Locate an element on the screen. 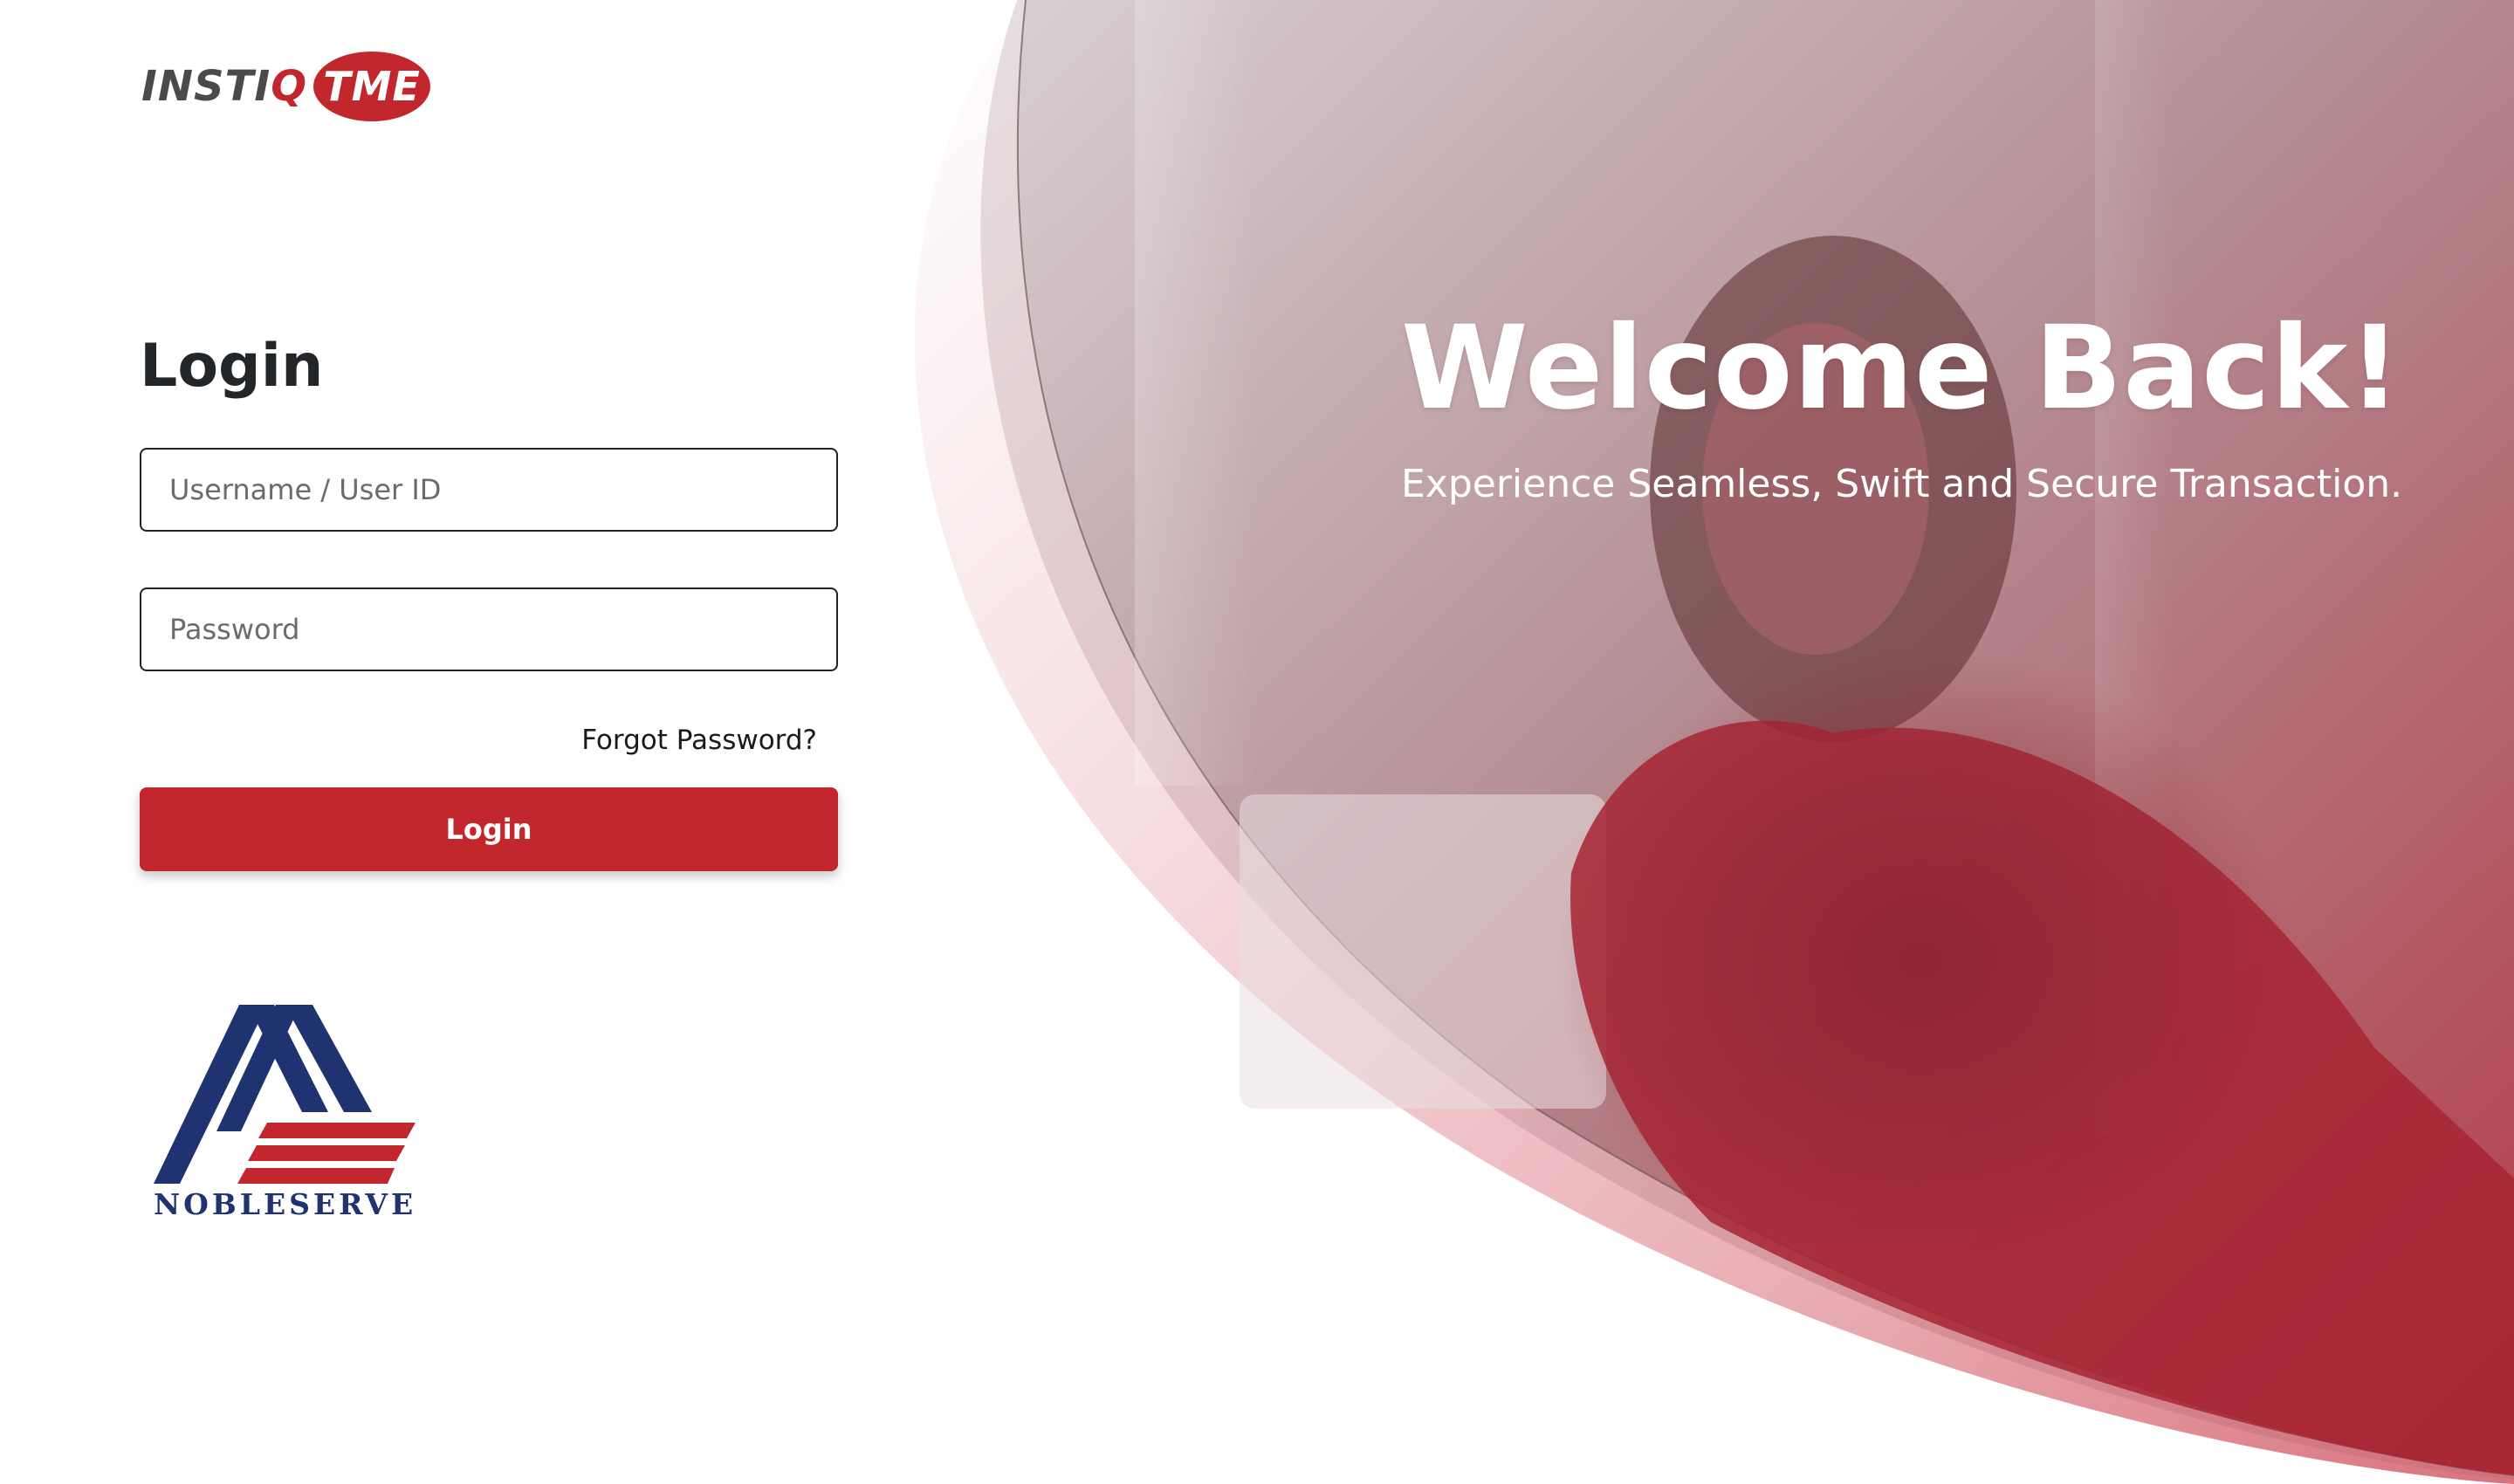 Image resolution: width=2514 pixels, height=1484 pixels. login-title: Login is located at coordinates (232, 366).